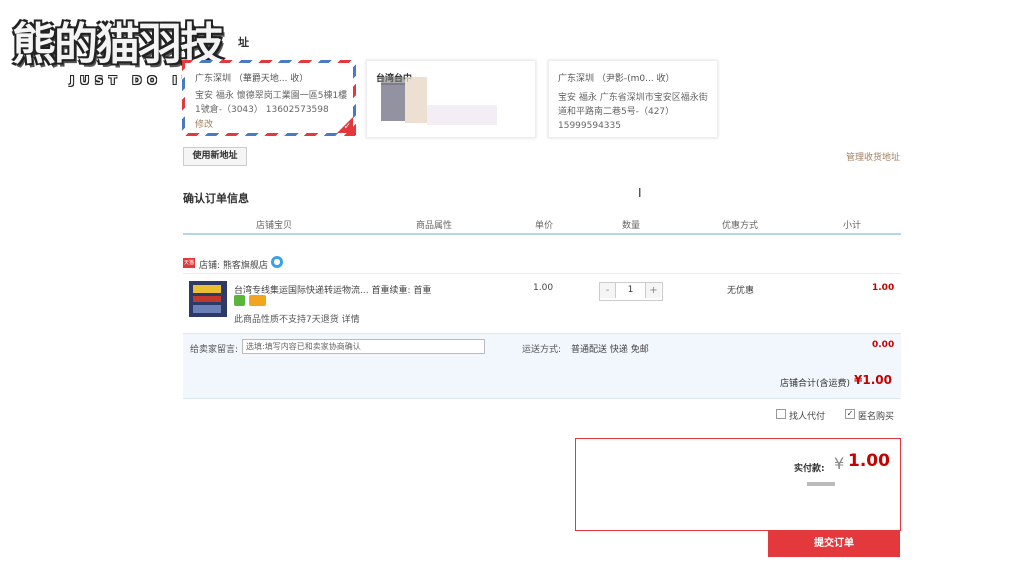 The width and height of the screenshot is (1024, 576). Describe the element at coordinates (544, 226) in the screenshot. I see `column-header: 单价` at that location.